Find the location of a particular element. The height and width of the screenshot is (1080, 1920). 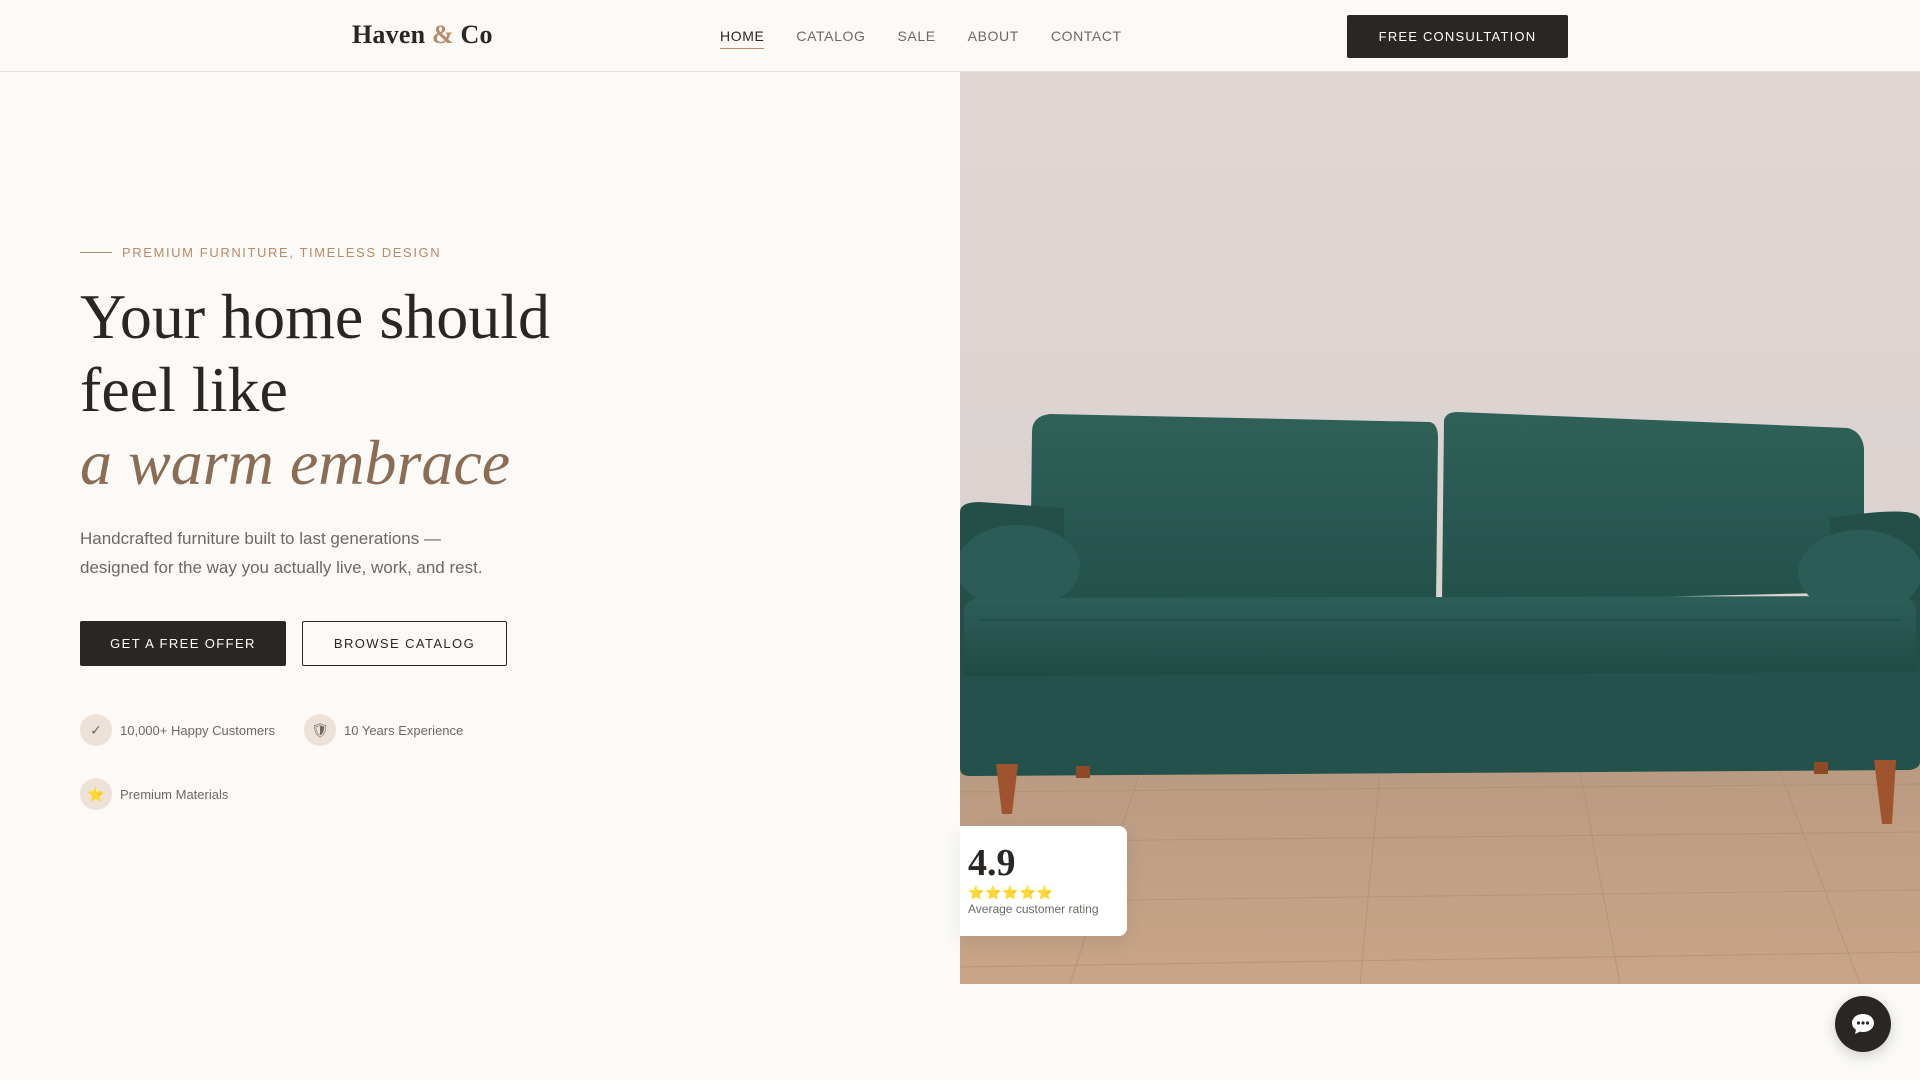

headline-line-2: feel like is located at coordinates (184, 389).